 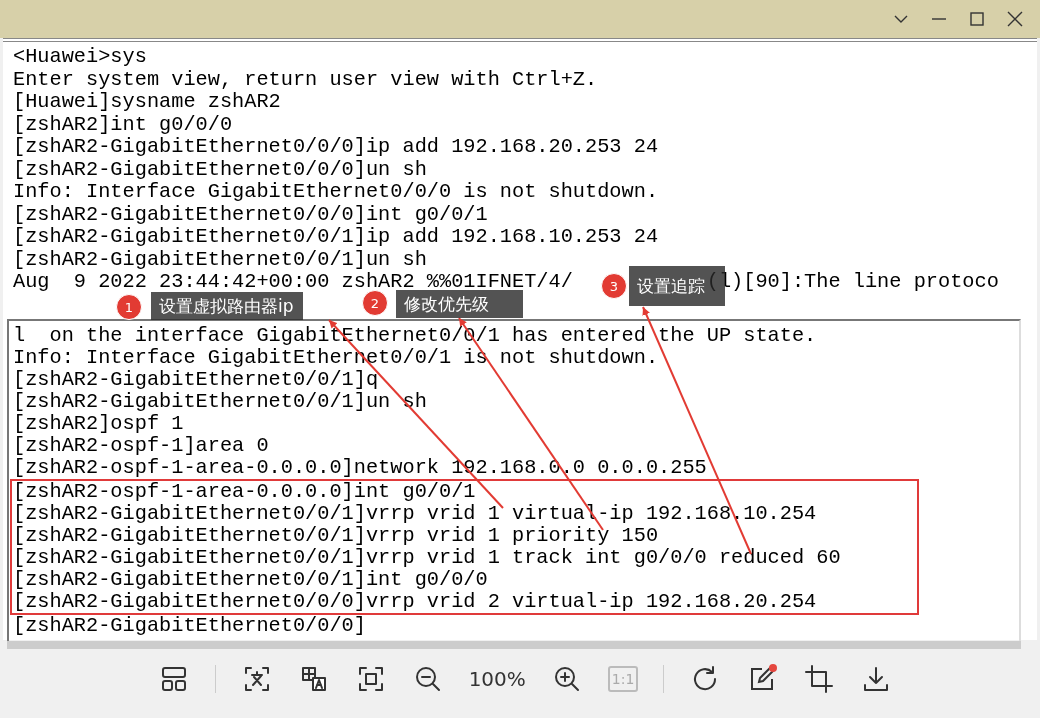 I want to click on step-number: 2, so click(x=375, y=303).